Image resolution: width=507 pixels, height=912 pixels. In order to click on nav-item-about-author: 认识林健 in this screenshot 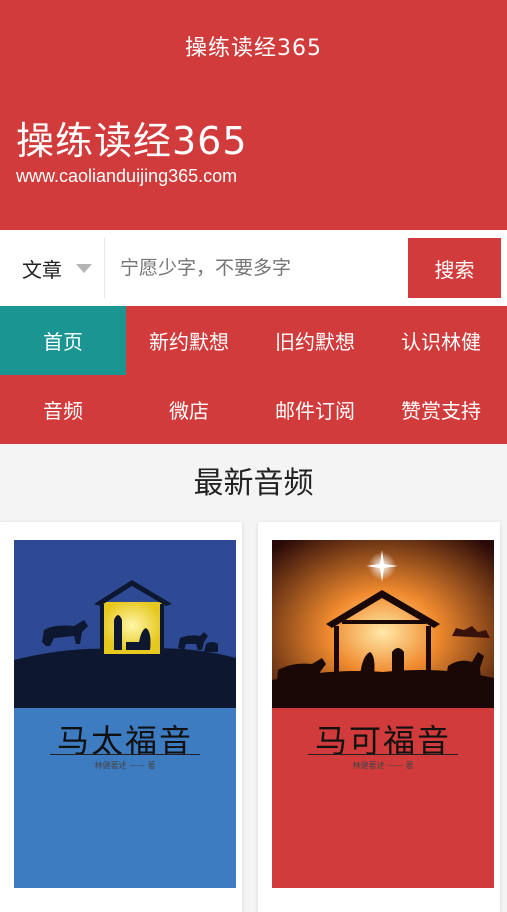, I will do `click(441, 340)`.